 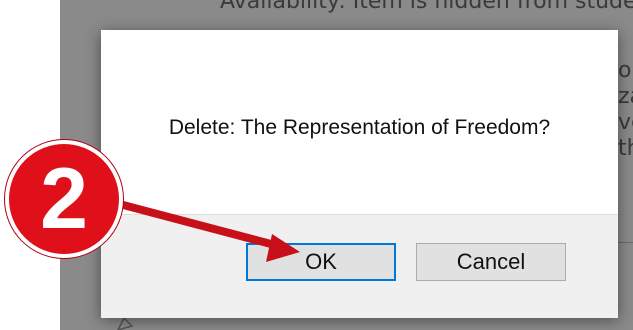 I want to click on background-text-fragment: za, so click(x=625, y=96).